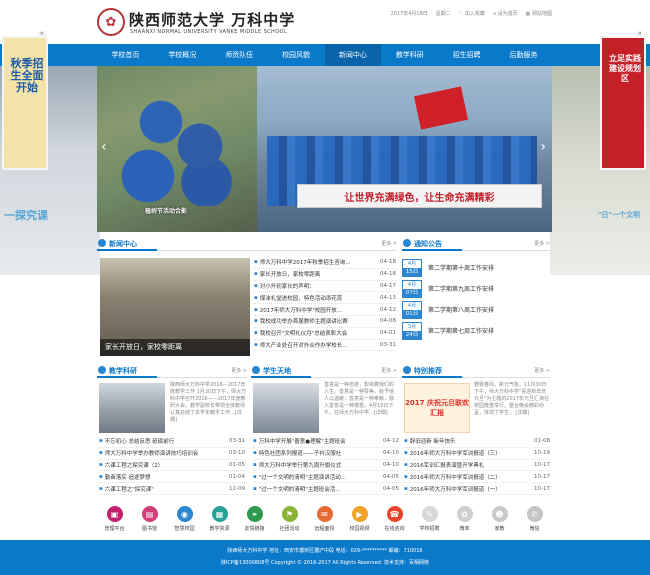 This screenshot has width=650, height=575. I want to click on background-text-left: 一探究课, so click(26, 215).